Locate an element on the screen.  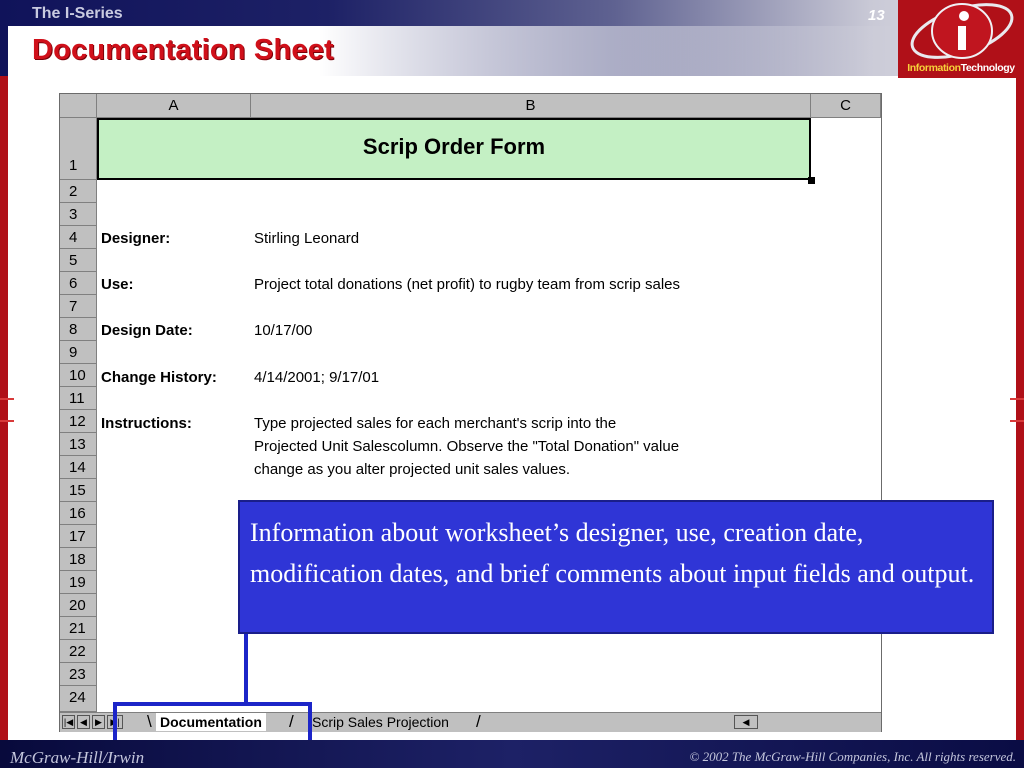
slide-number: 13 is located at coordinates (876, 15).